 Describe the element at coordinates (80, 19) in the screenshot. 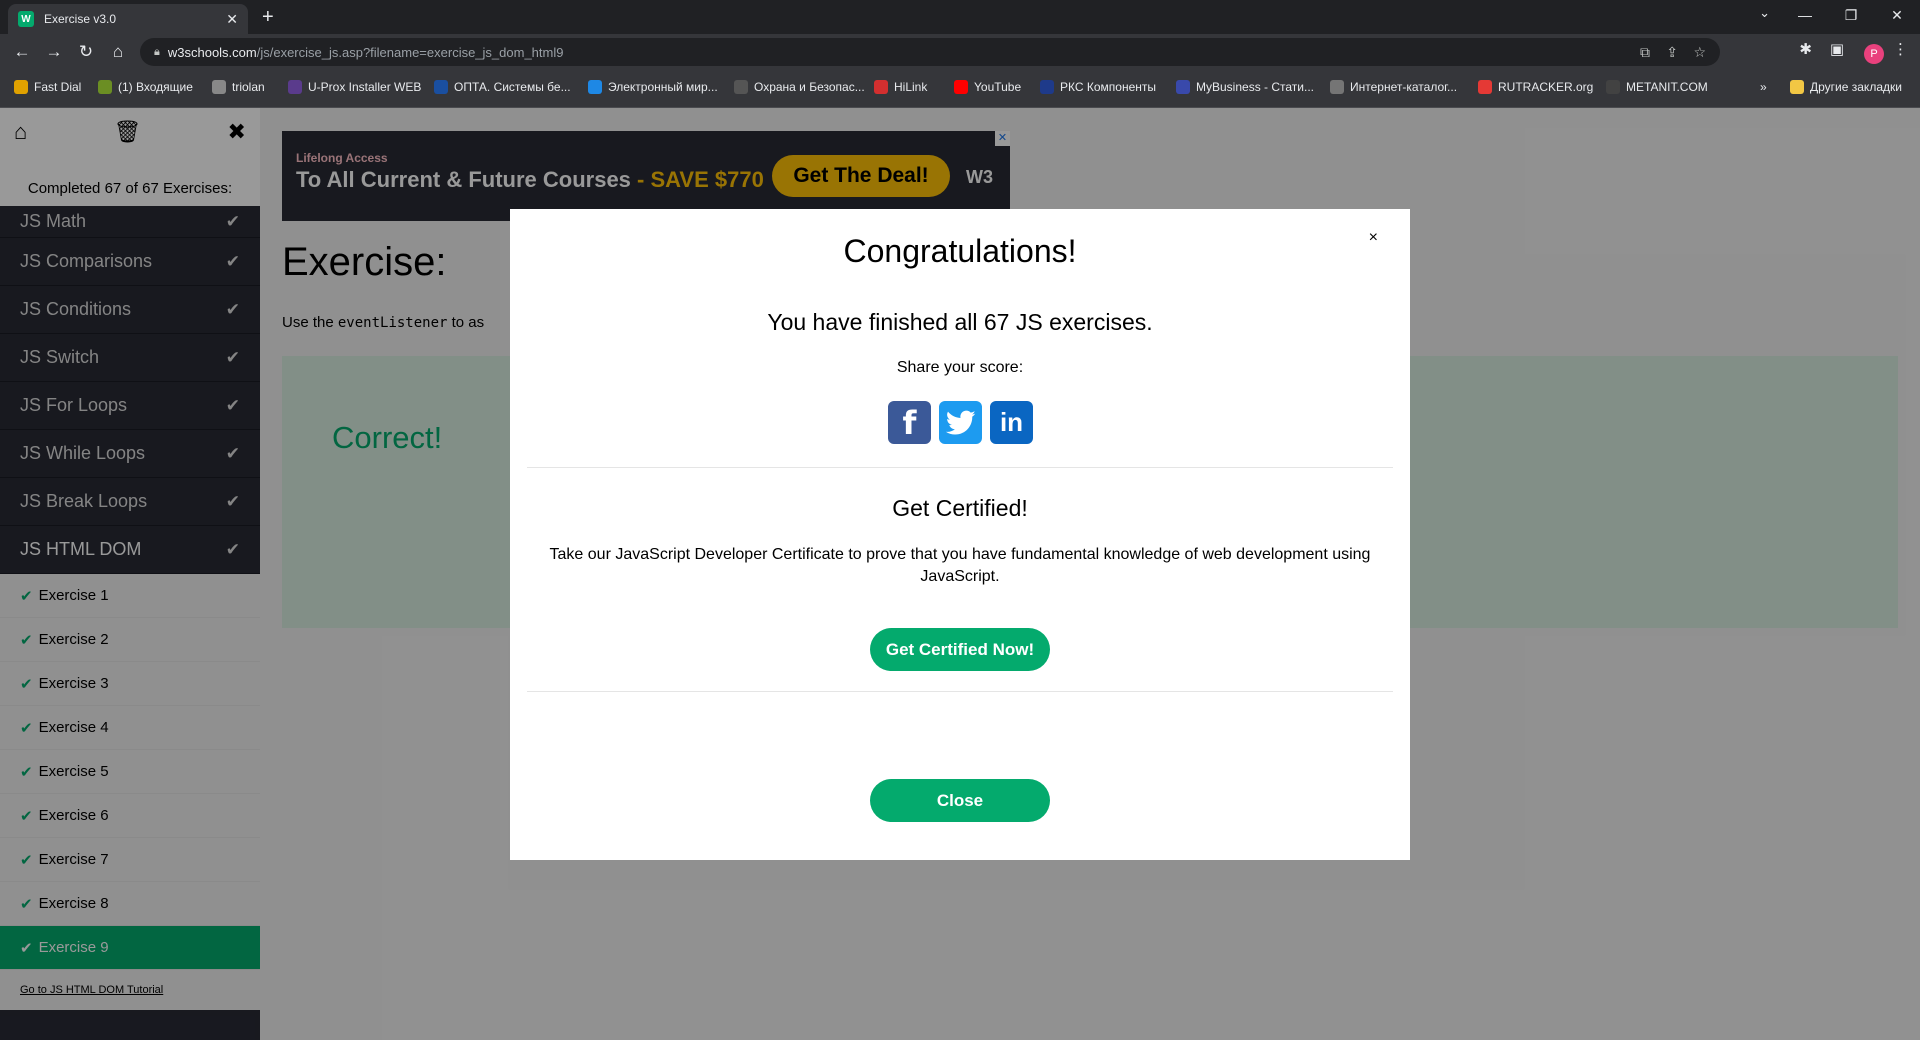

I see `tab-title: Exercise v3.0` at that location.